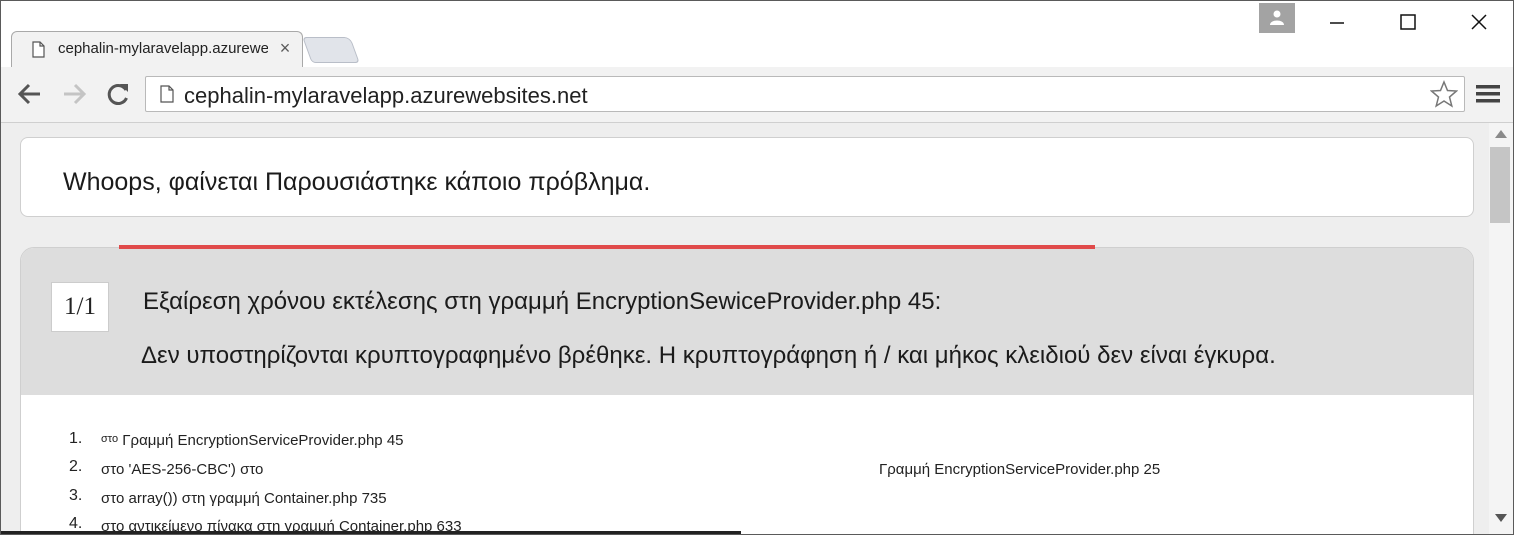 The width and height of the screenshot is (1514, 535). I want to click on person-icon, so click(1277, 17).